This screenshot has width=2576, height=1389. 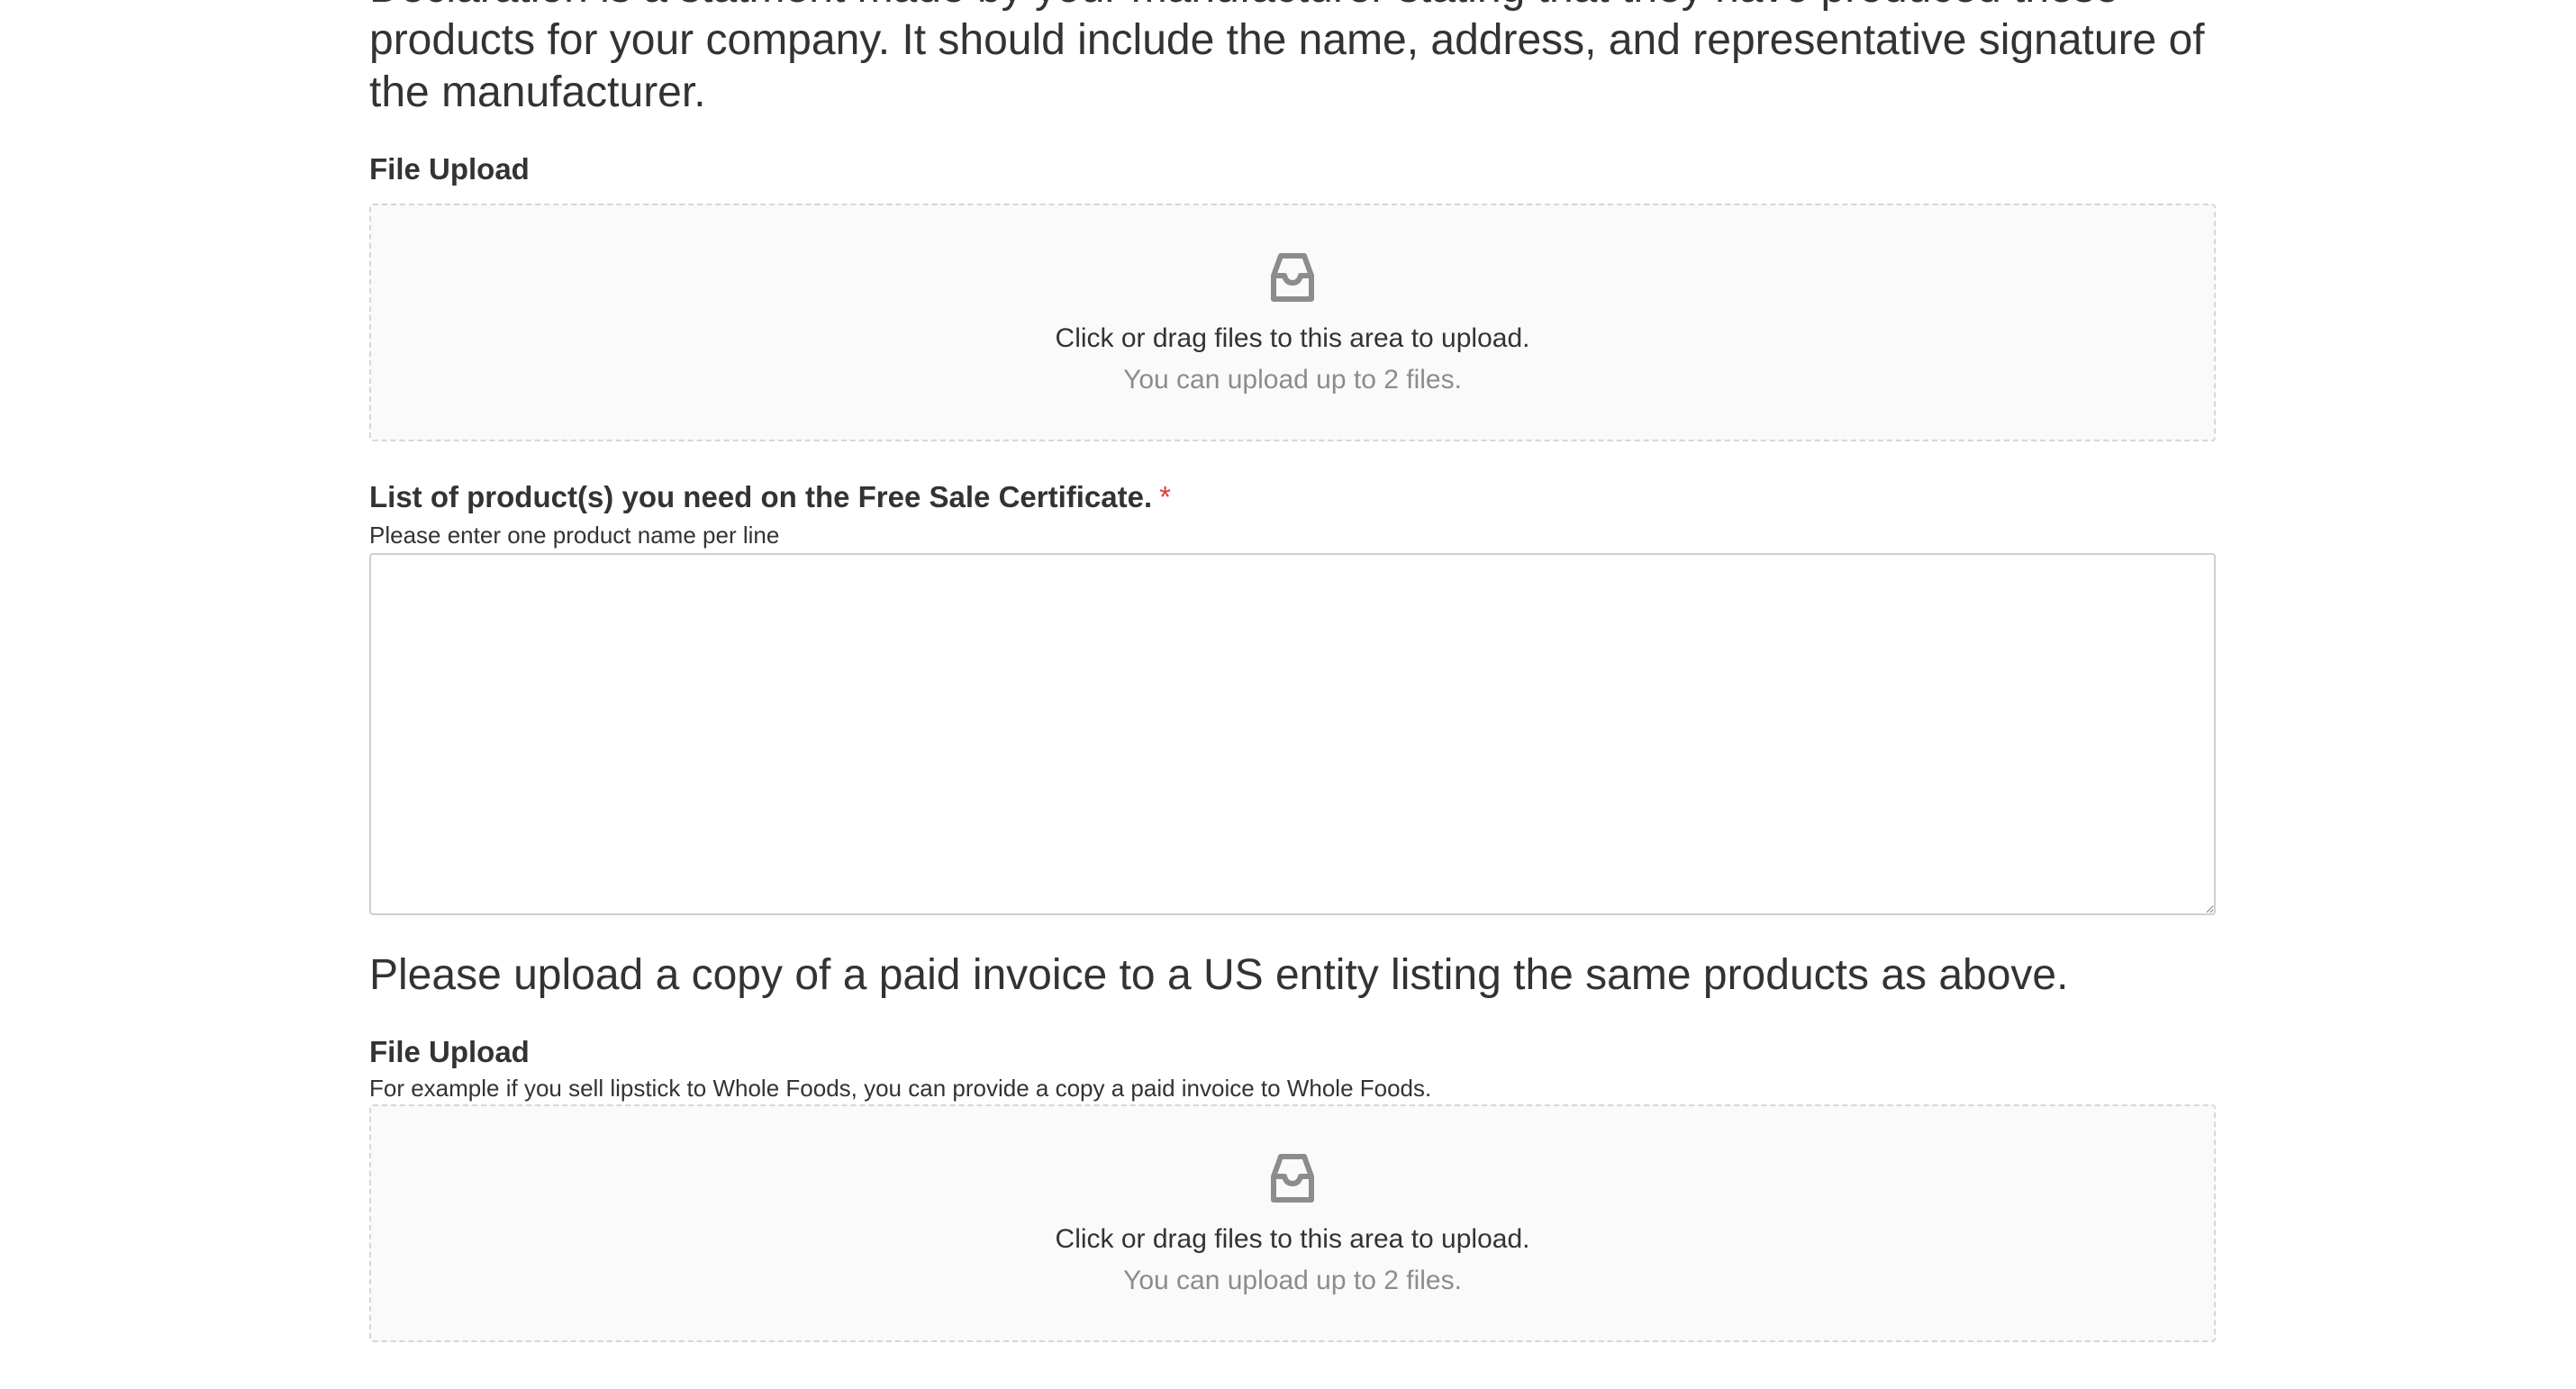 What do you see at coordinates (537, 92) in the screenshot?
I see `intro-line-3: the manufacturer.` at bounding box center [537, 92].